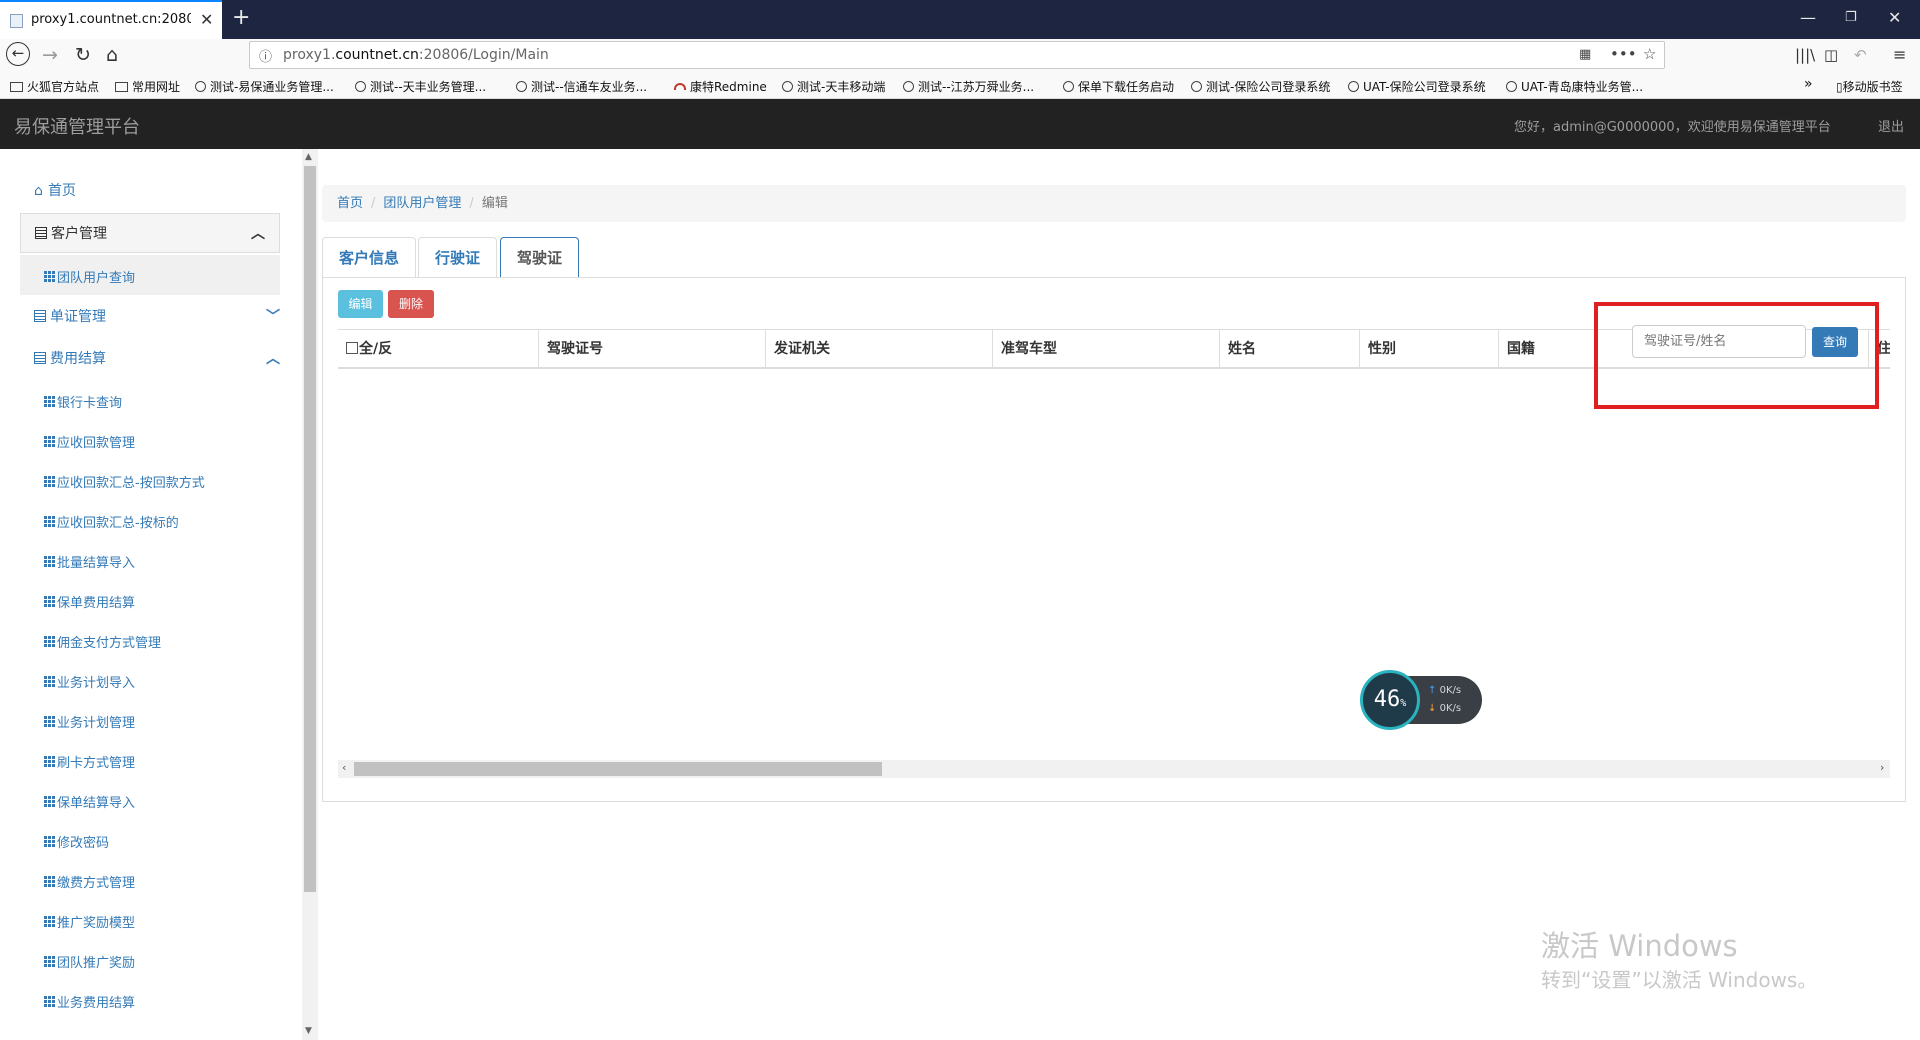  Describe the element at coordinates (77, 126) in the screenshot. I see `app-title: 易保通管理平台` at that location.